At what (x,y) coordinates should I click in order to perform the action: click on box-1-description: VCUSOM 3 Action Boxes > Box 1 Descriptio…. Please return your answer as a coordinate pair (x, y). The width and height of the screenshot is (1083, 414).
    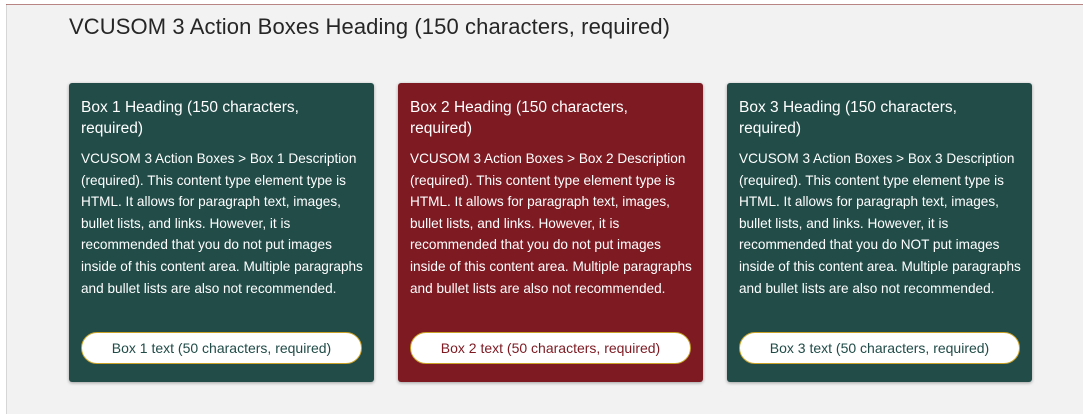
    Looking at the image, I should click on (222, 223).